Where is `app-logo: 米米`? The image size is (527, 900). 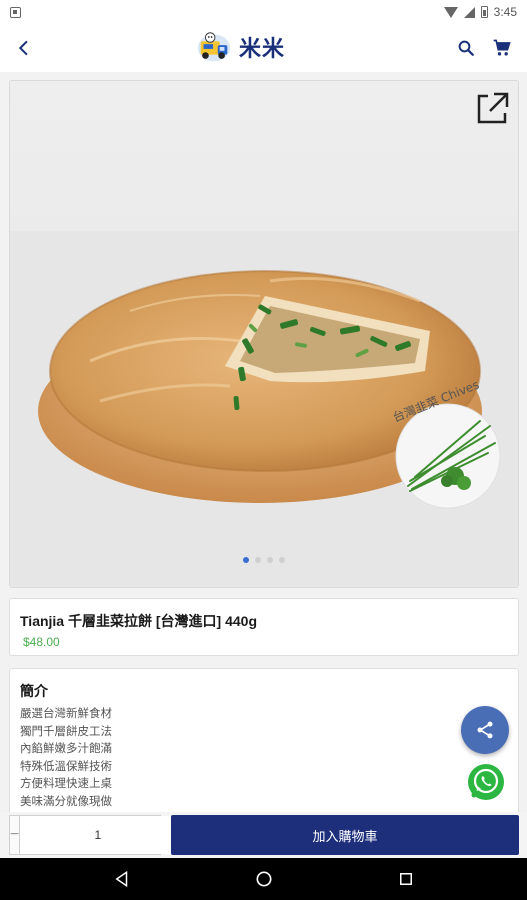 app-logo: 米米 is located at coordinates (240, 47).